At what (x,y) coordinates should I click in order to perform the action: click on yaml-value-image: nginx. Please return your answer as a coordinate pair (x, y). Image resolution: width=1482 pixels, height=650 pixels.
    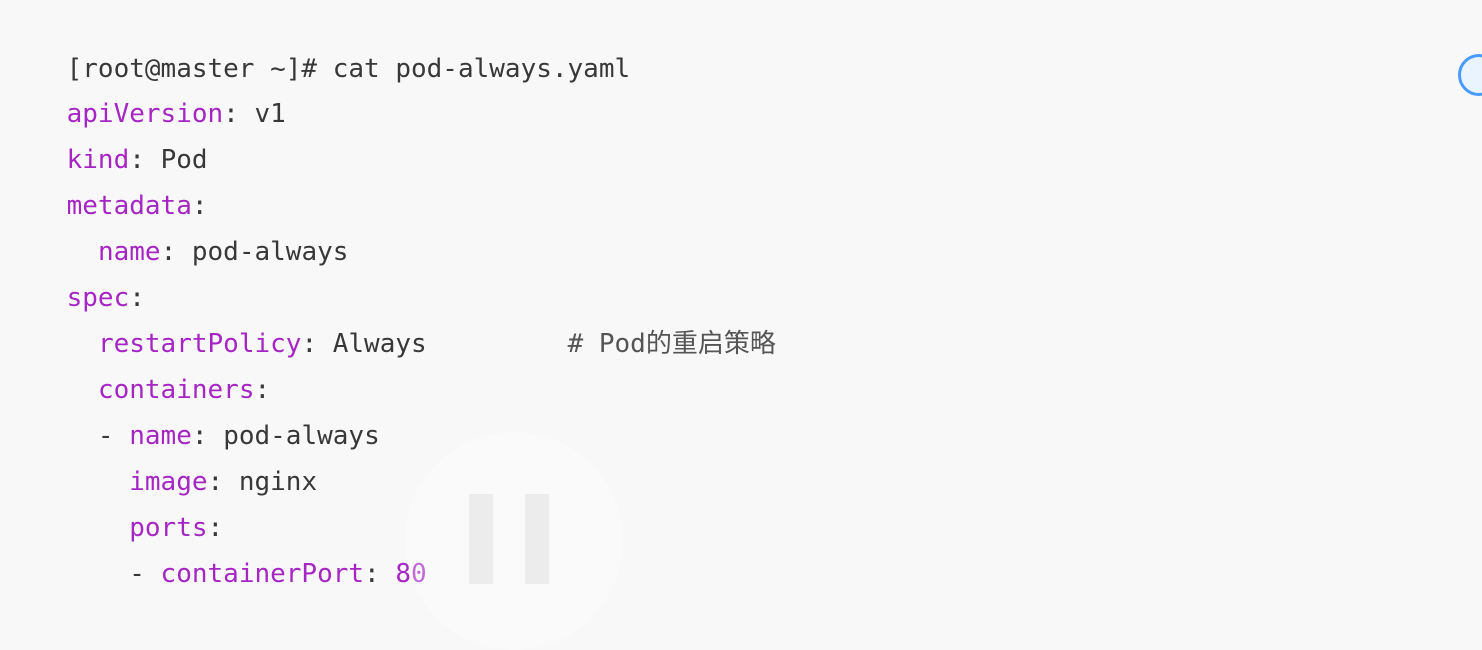
    Looking at the image, I should click on (278, 482).